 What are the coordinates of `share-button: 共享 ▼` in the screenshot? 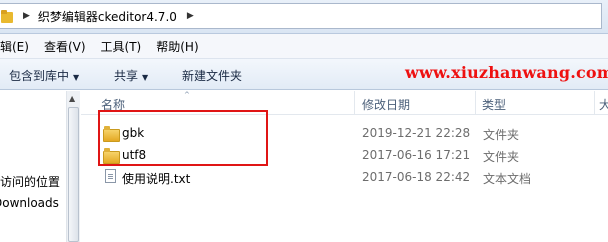 It's located at (131, 75).